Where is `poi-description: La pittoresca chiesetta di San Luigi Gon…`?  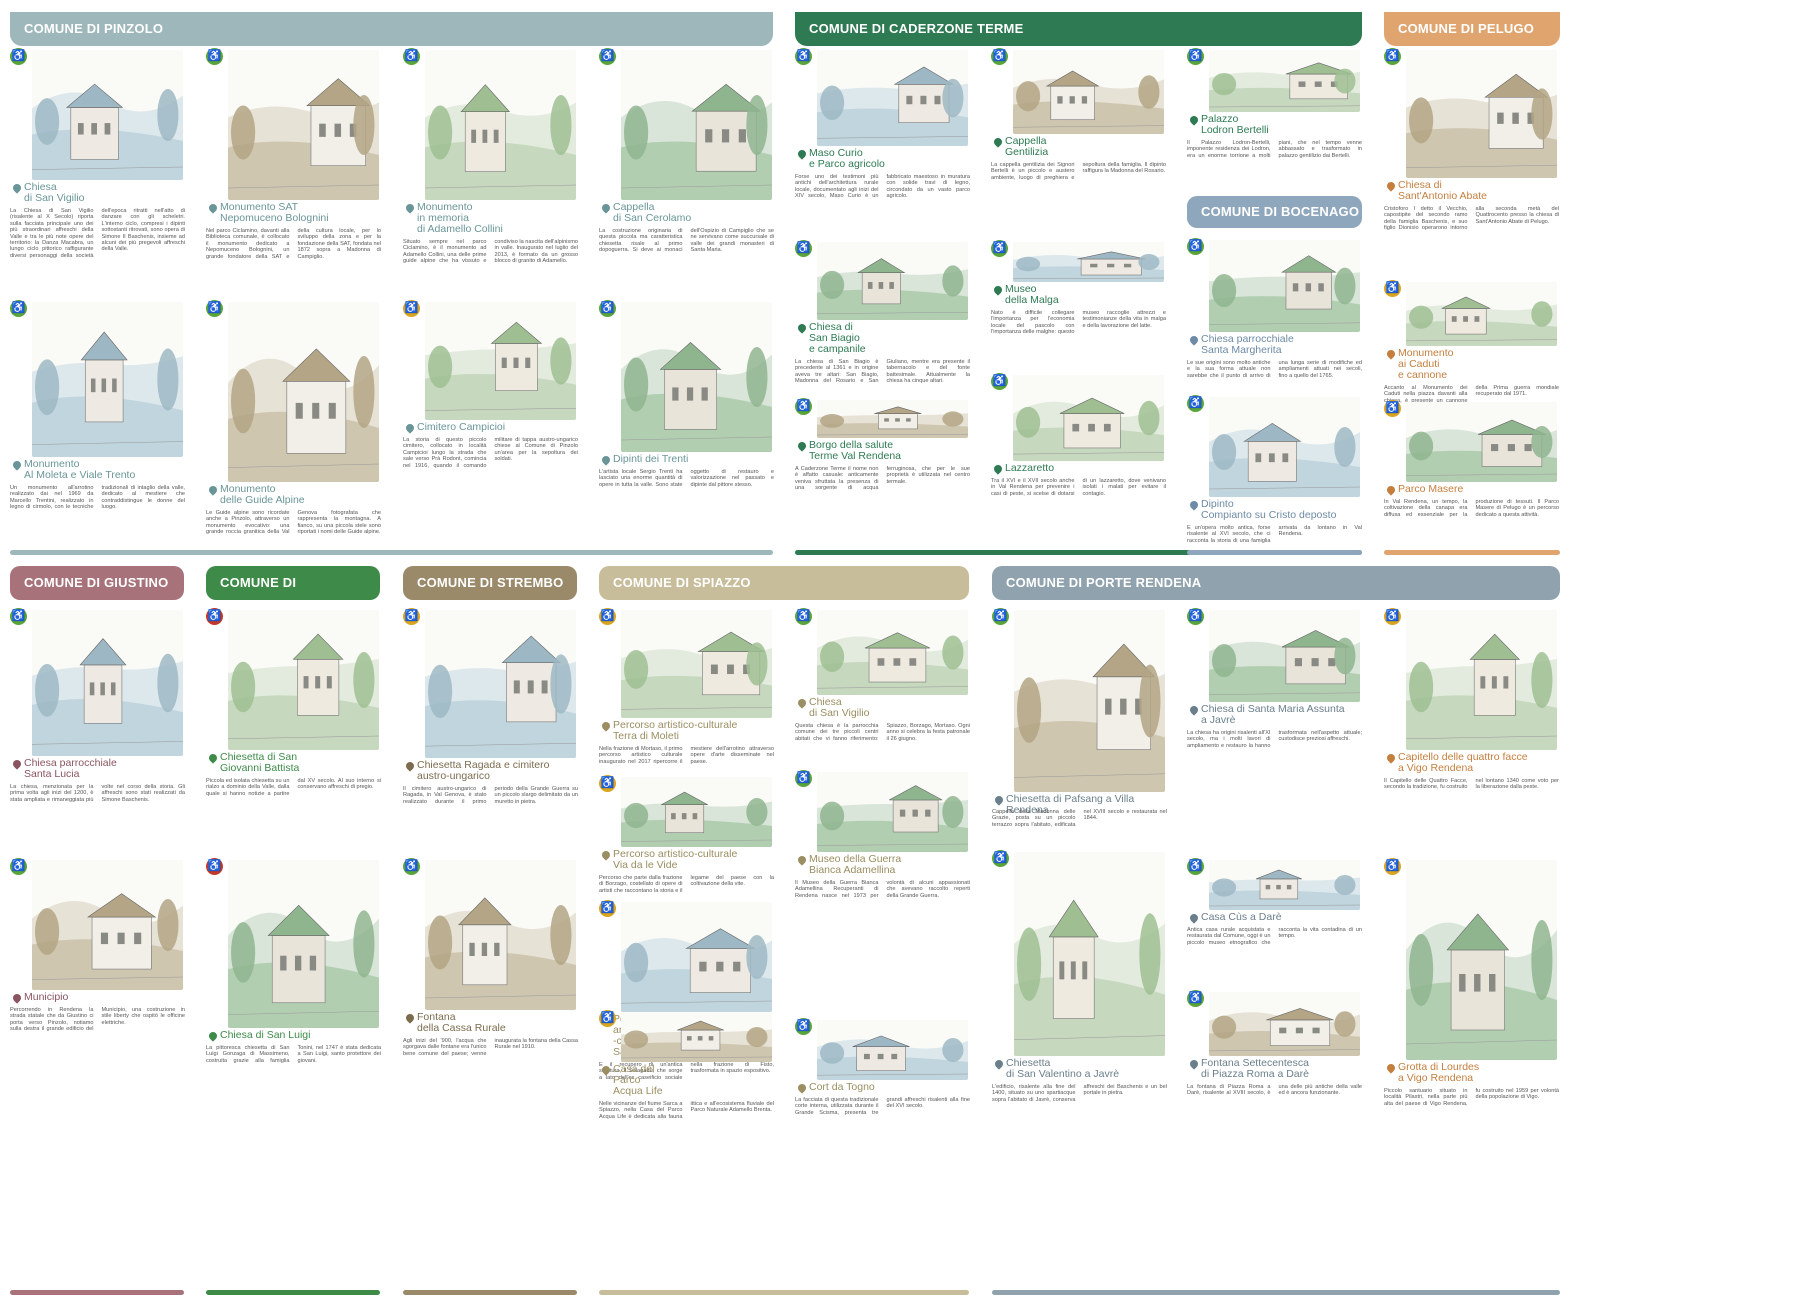
poi-description: La pittoresca chiesetta di San Luigi Gon… is located at coordinates (293, 1054).